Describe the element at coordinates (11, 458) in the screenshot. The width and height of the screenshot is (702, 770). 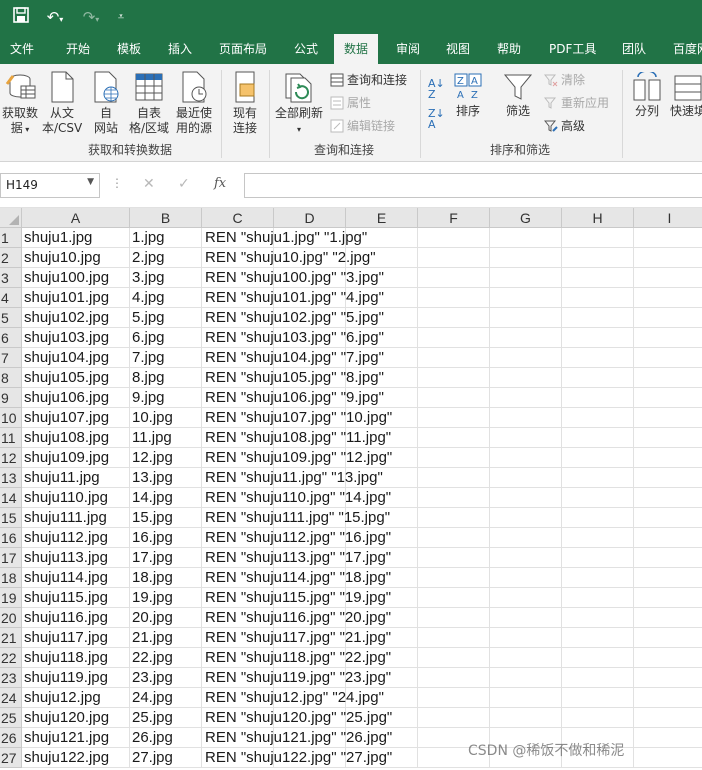
I see `row-header: 12` at that location.